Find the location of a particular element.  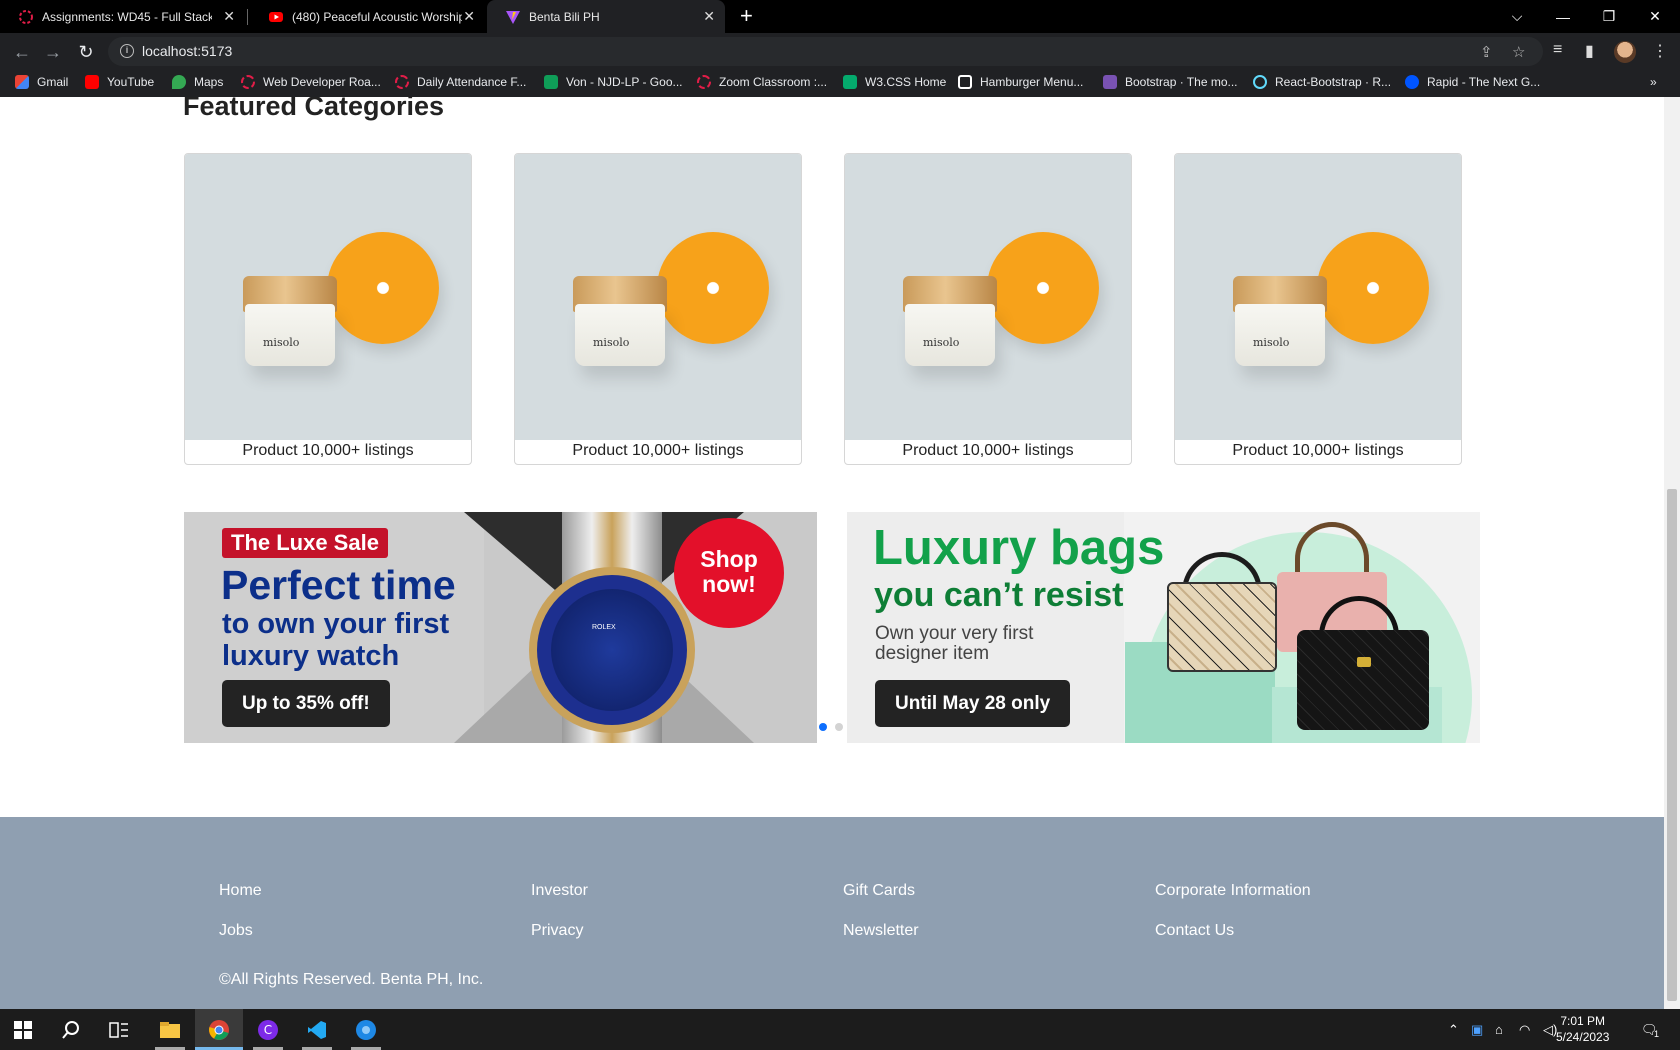

vscode-icon is located at coordinates (317, 1030).